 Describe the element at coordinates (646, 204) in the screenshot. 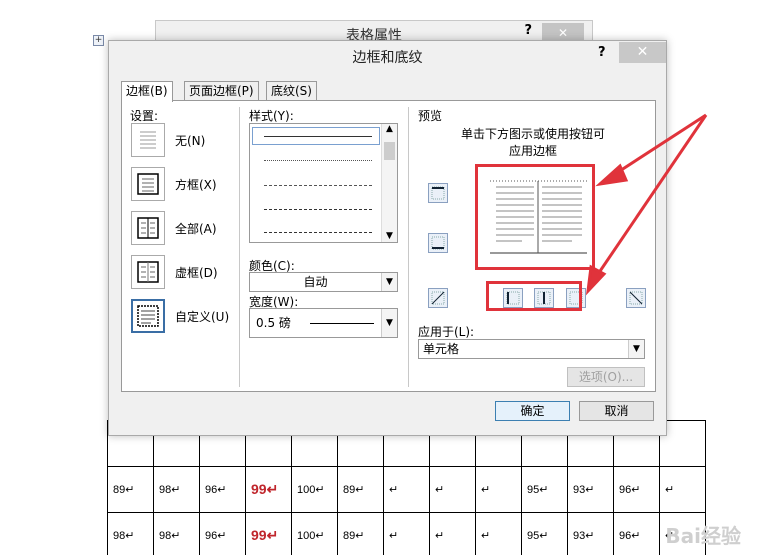

I see `annotation-arrows` at that location.